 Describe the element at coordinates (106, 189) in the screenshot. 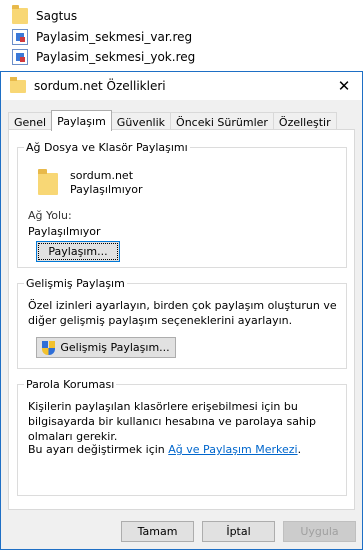

I see `shared-folder-state: Paylaşılmıyor` at that location.